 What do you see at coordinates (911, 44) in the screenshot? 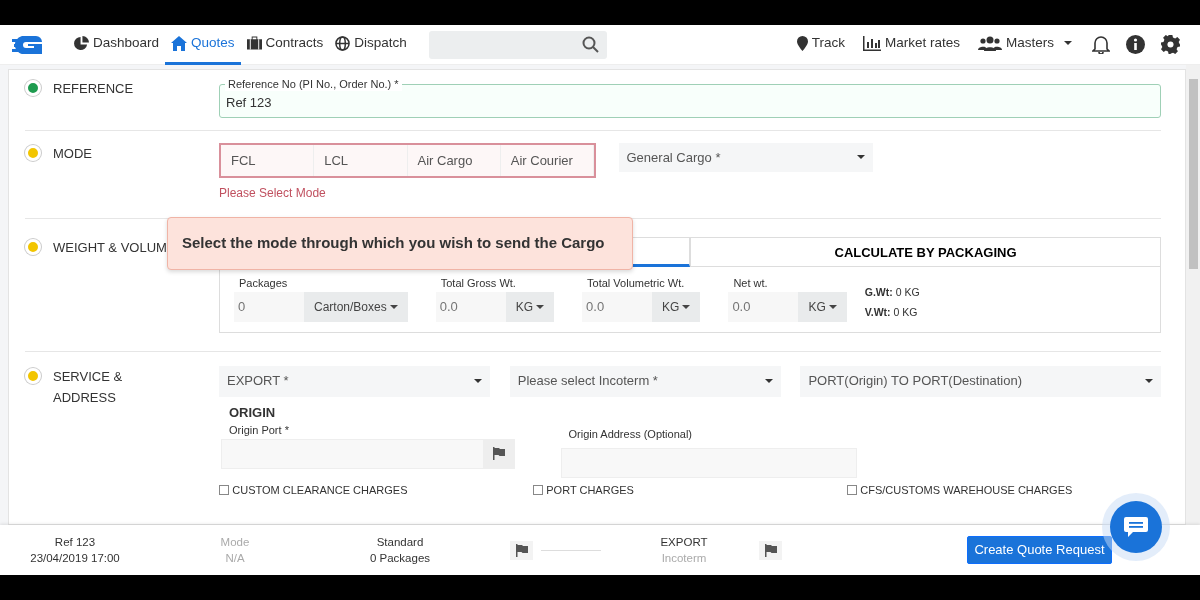
I see `nav-link: Market rates` at bounding box center [911, 44].